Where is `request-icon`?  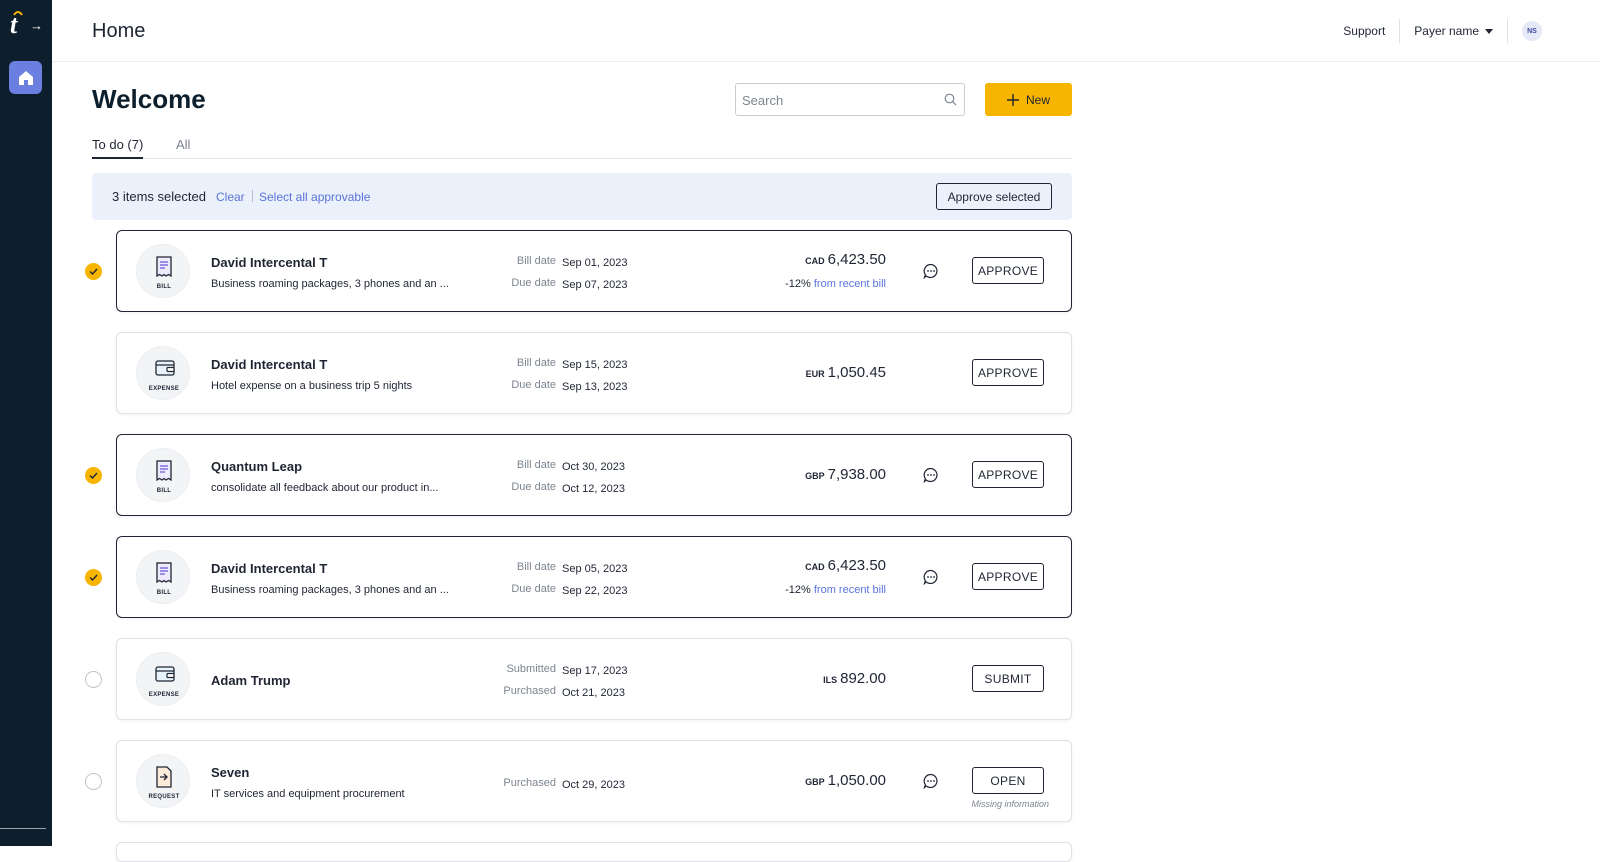 request-icon is located at coordinates (164, 777).